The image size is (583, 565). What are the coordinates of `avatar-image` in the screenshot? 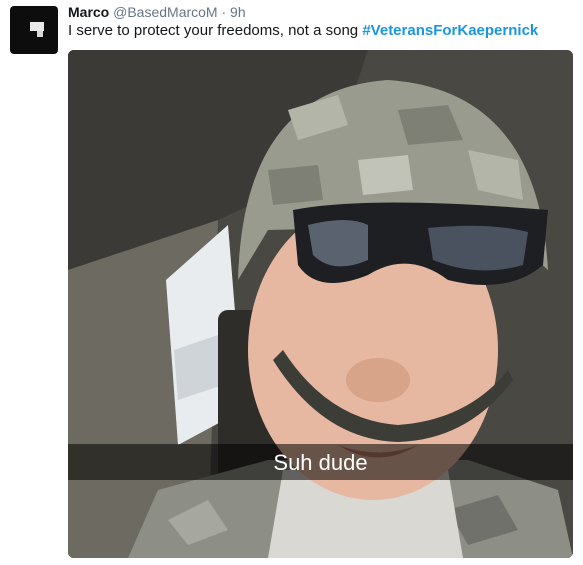 It's located at (37, 26).